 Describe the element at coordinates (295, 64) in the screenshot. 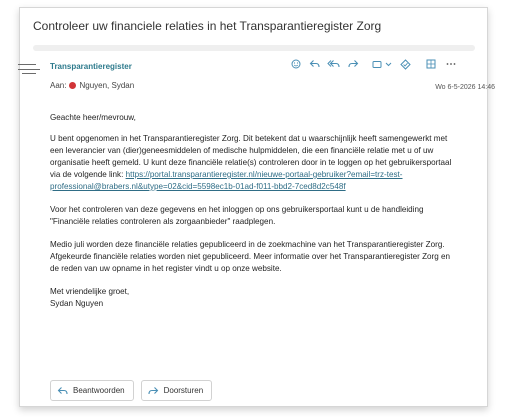

I see `emoji-icon` at that location.